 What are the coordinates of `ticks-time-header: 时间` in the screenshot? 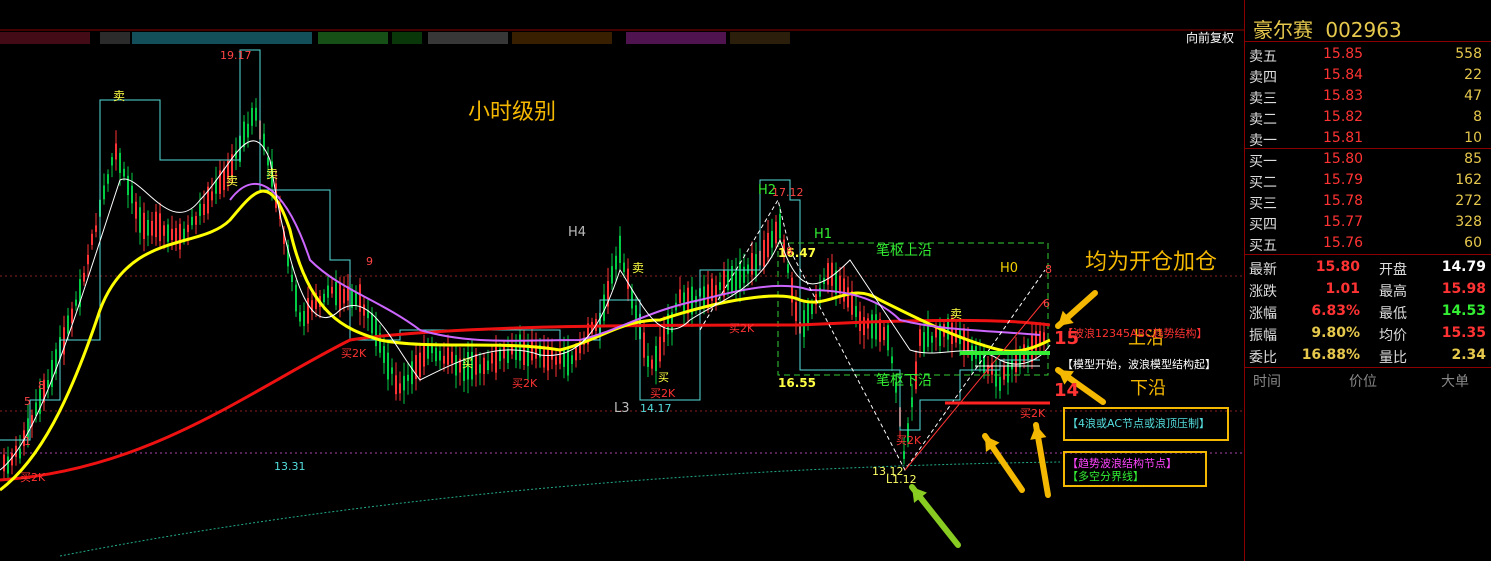 It's located at (1267, 382).